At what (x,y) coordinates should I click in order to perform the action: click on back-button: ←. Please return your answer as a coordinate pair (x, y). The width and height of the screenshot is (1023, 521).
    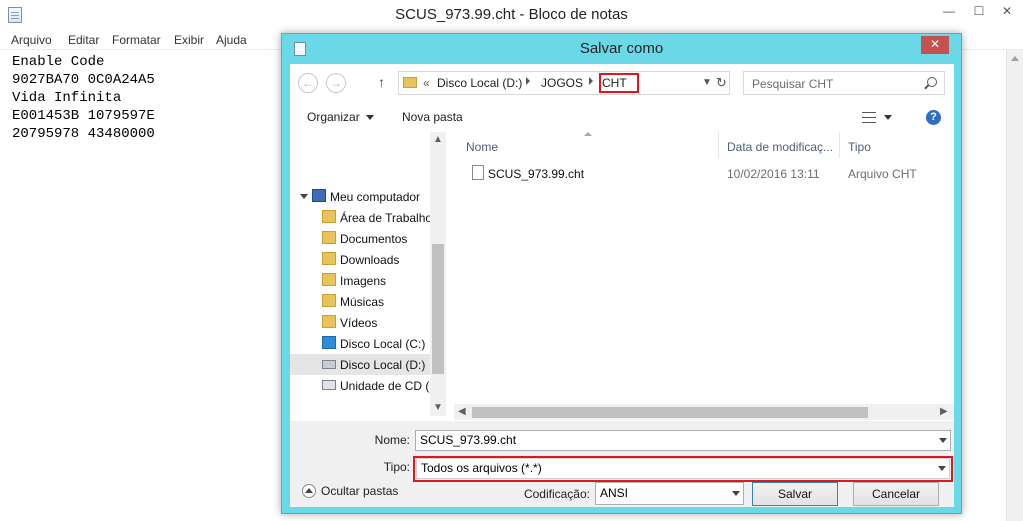
    Looking at the image, I should click on (308, 83).